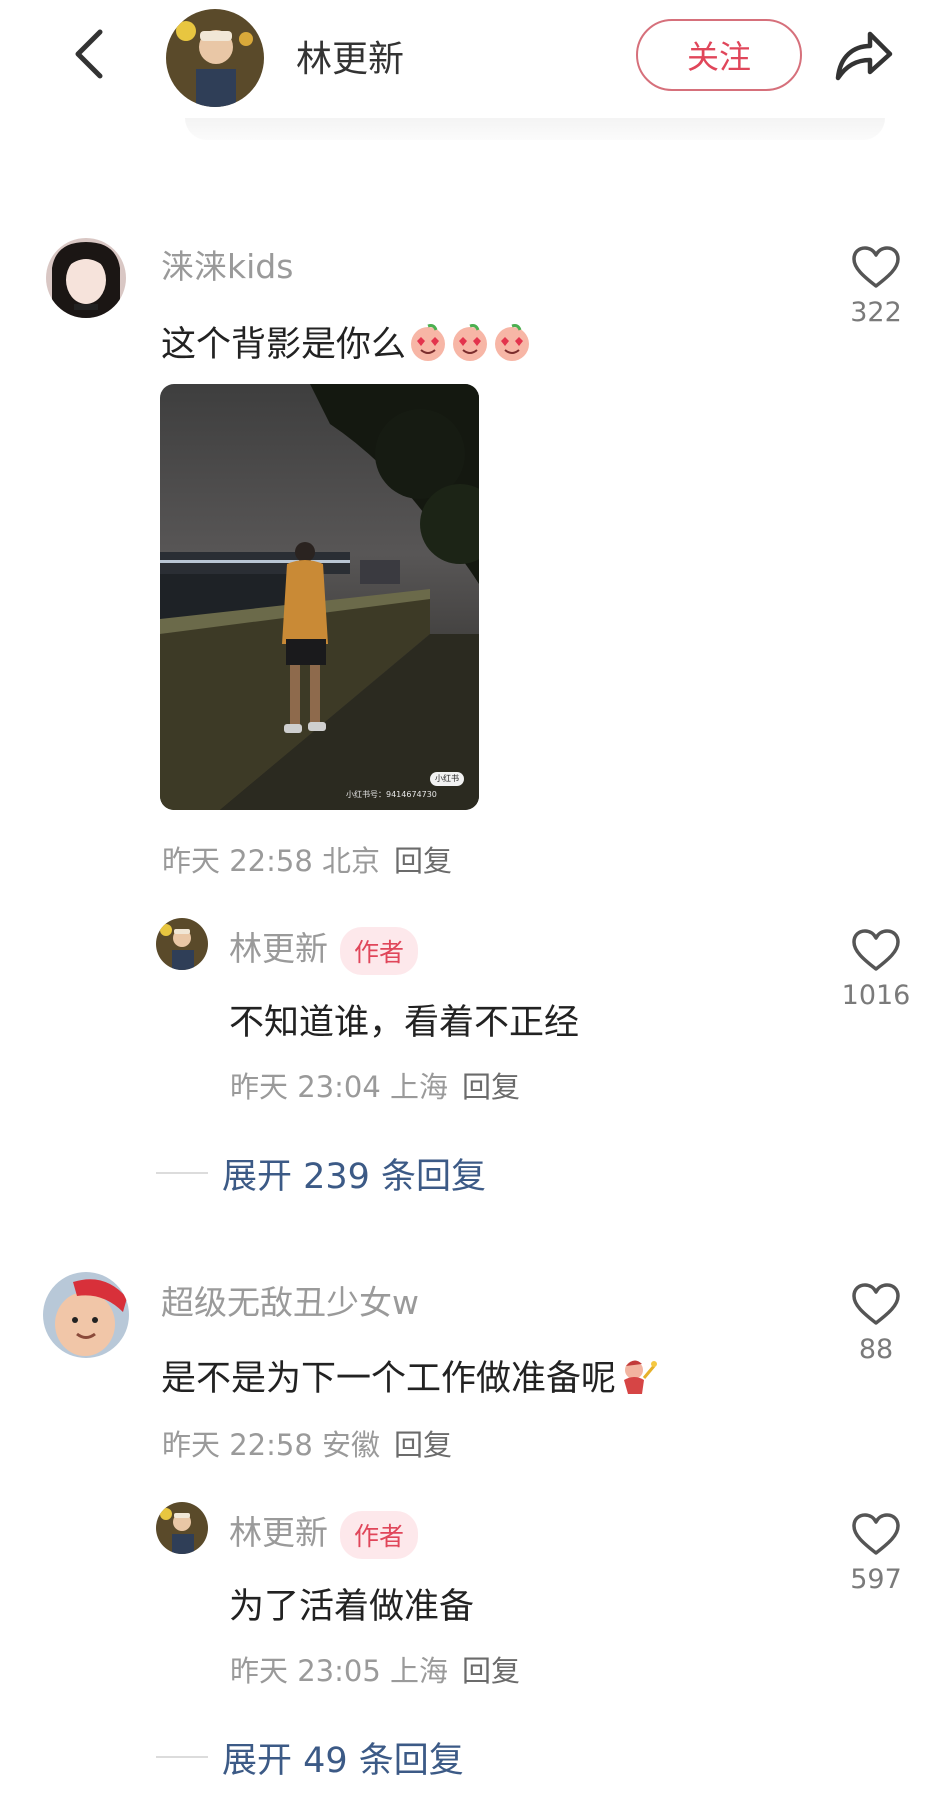  I want to click on like-button: 597, so click(876, 1553).